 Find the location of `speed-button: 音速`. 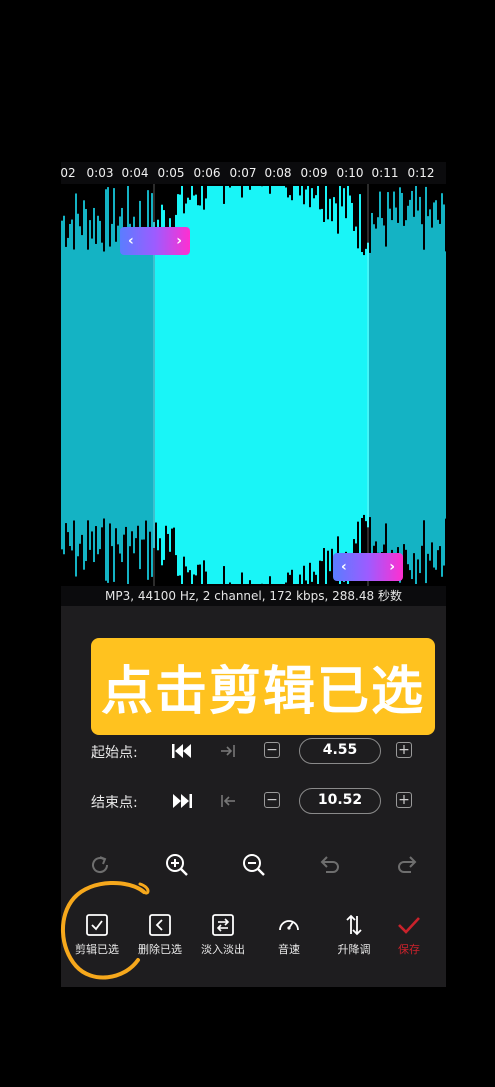

speed-button: 音速 is located at coordinates (289, 937).